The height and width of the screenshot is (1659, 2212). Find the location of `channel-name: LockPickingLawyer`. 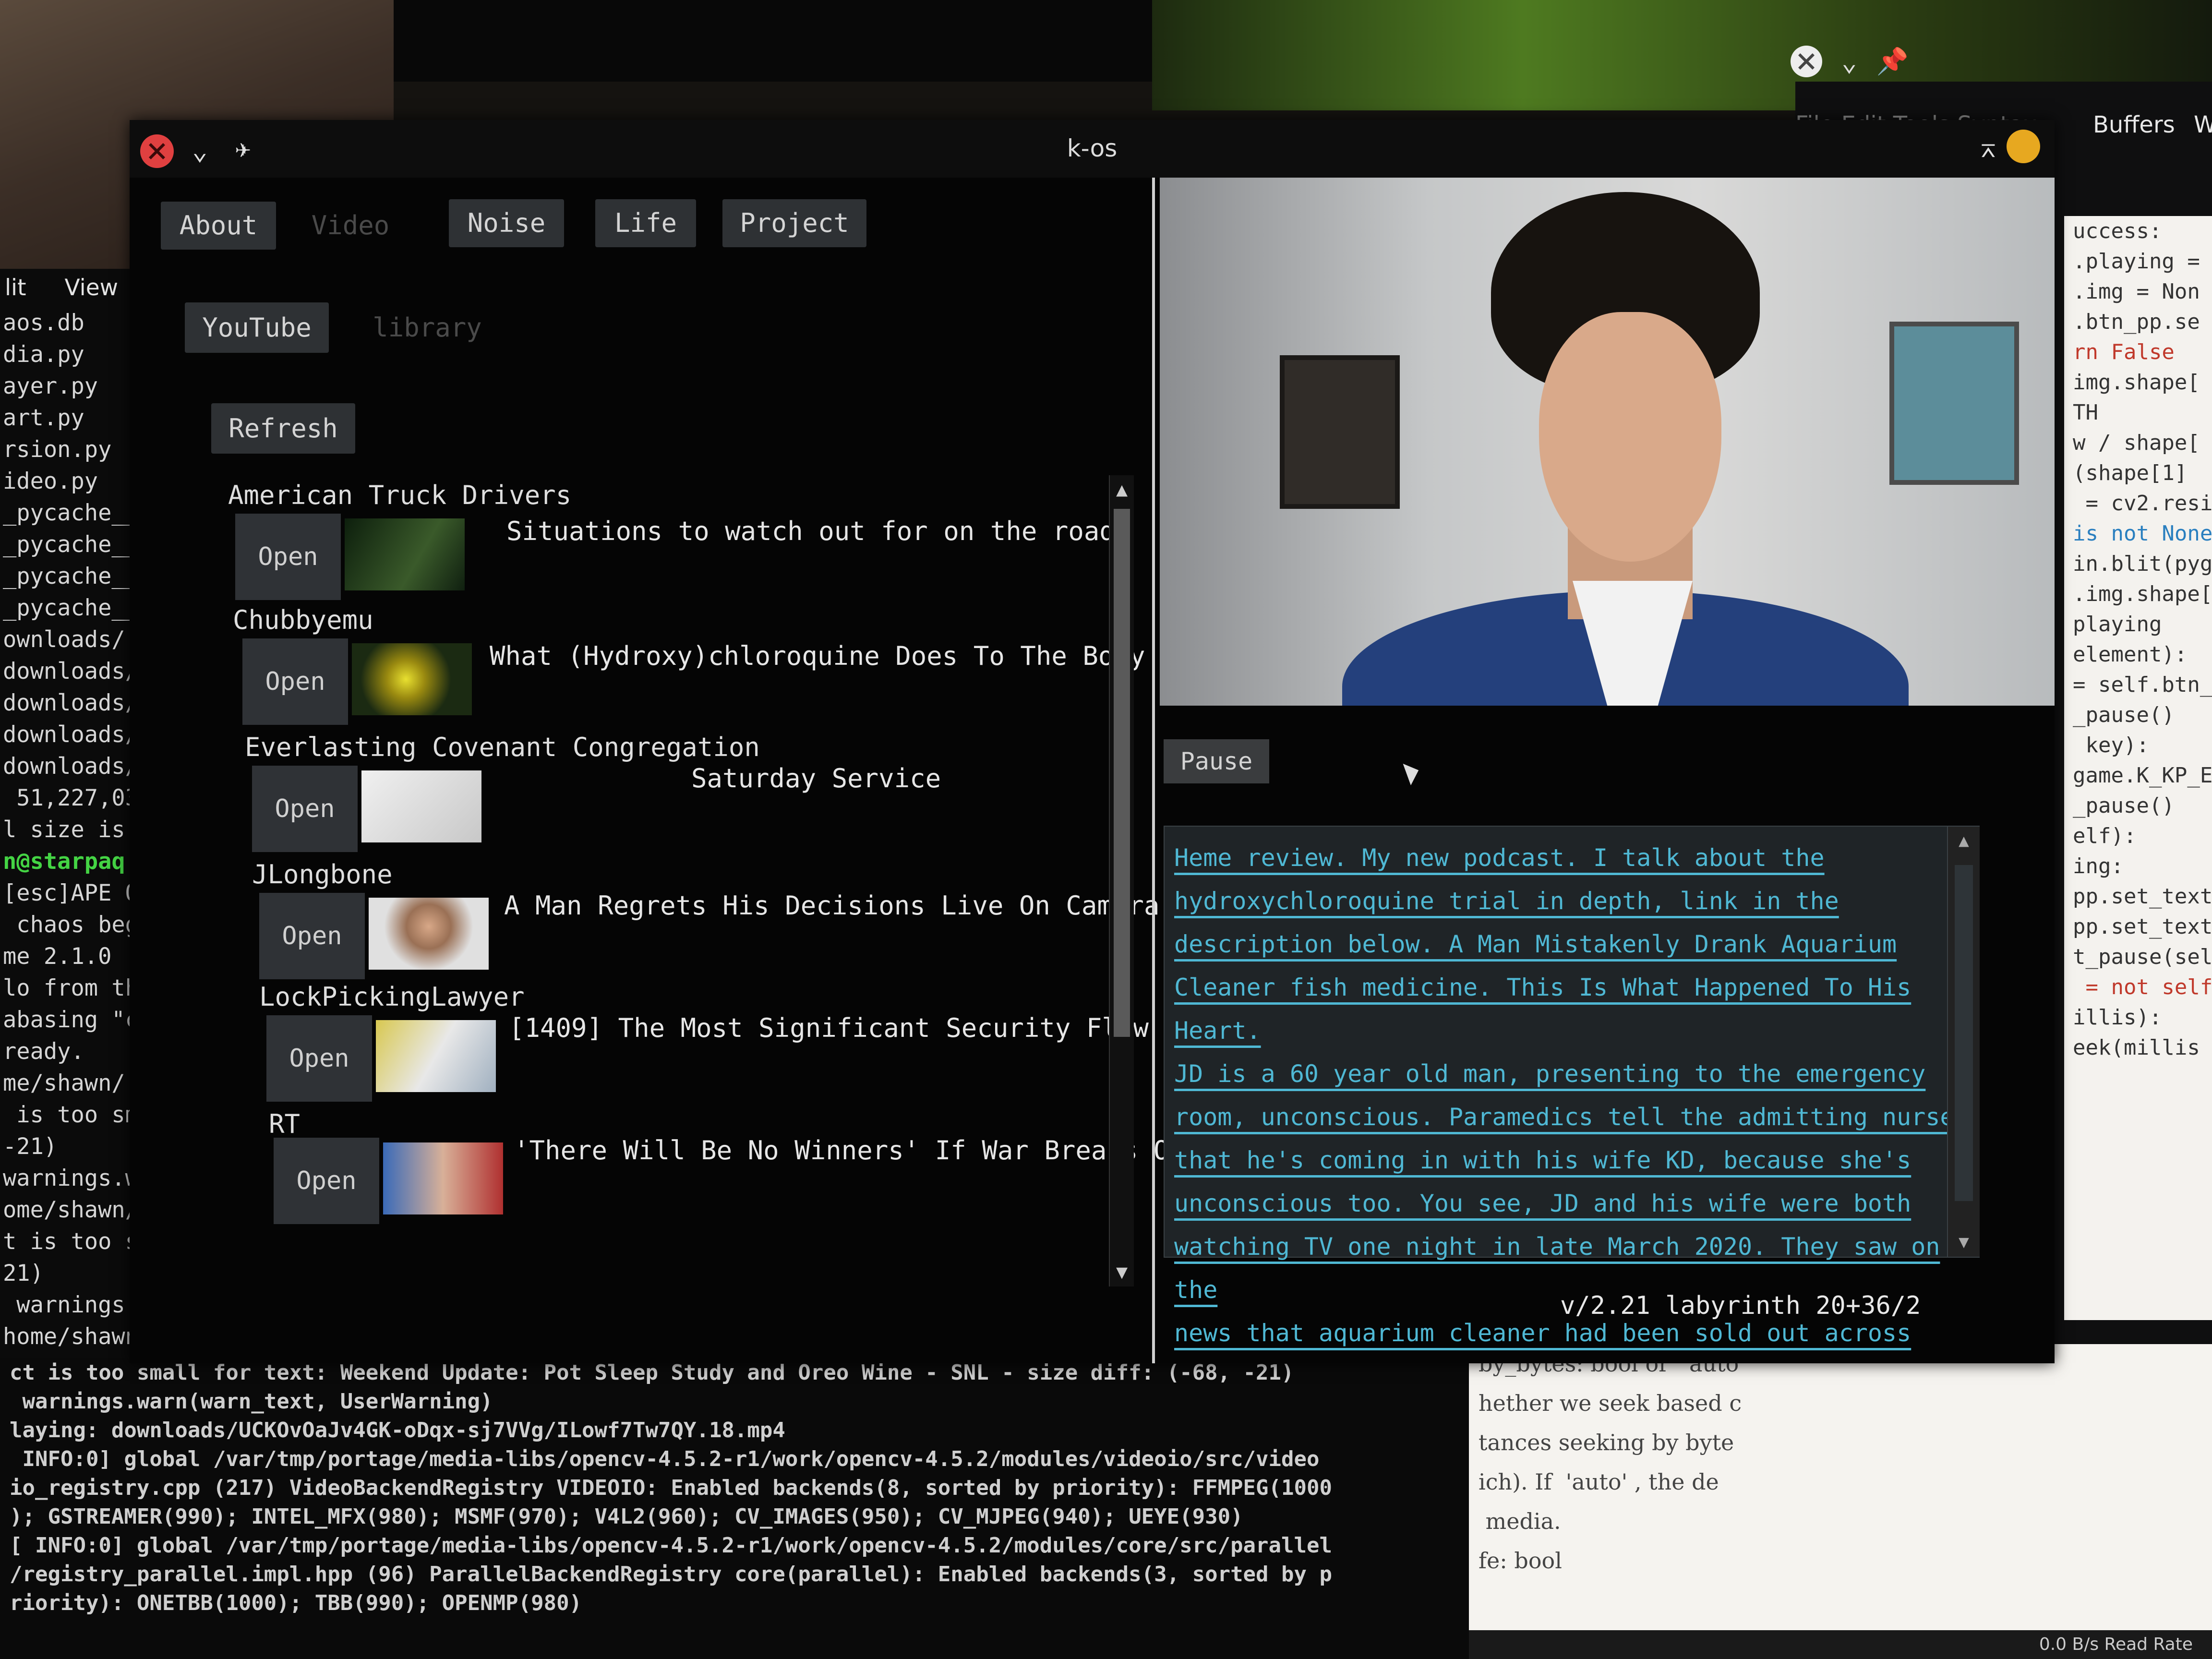

channel-name: LockPickingLawyer is located at coordinates (392, 997).